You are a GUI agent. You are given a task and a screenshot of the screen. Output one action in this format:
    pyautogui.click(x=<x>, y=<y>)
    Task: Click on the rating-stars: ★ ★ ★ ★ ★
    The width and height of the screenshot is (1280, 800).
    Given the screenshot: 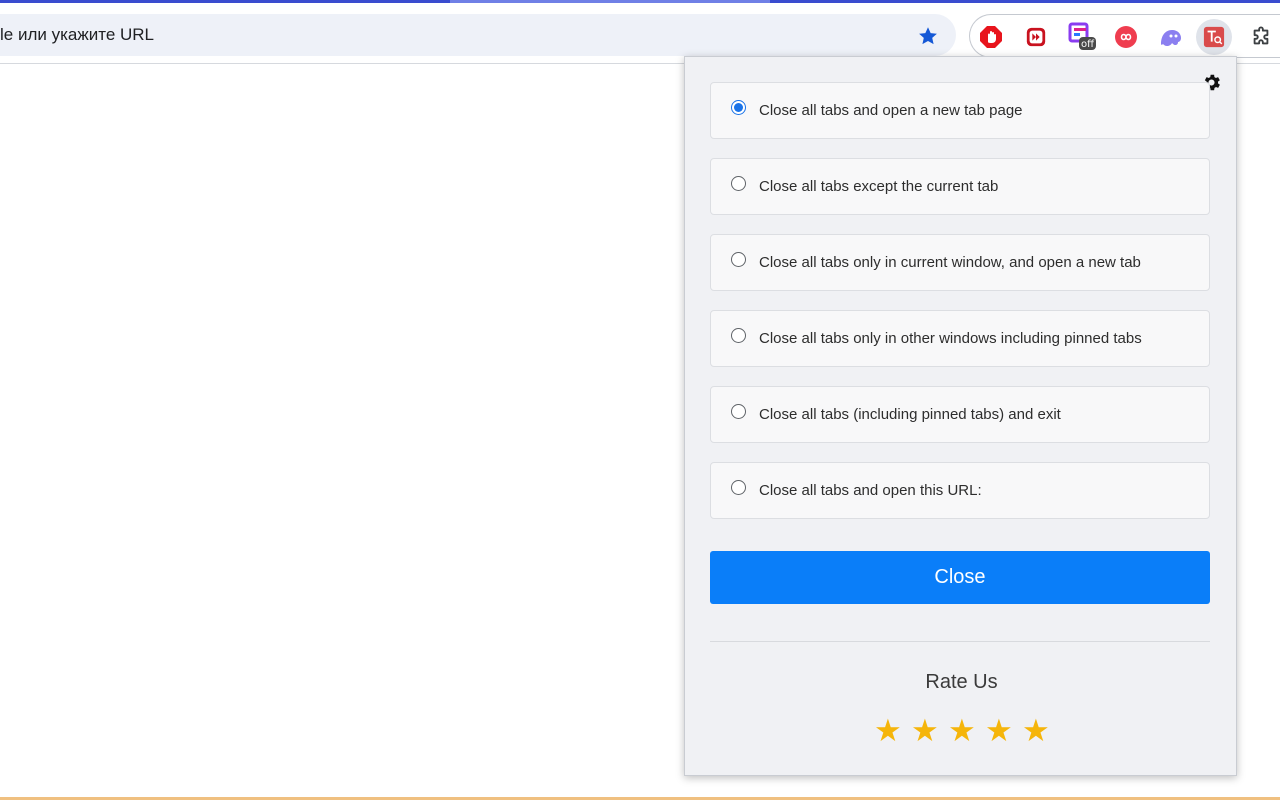 What is the action you would take?
    pyautogui.click(x=961, y=731)
    